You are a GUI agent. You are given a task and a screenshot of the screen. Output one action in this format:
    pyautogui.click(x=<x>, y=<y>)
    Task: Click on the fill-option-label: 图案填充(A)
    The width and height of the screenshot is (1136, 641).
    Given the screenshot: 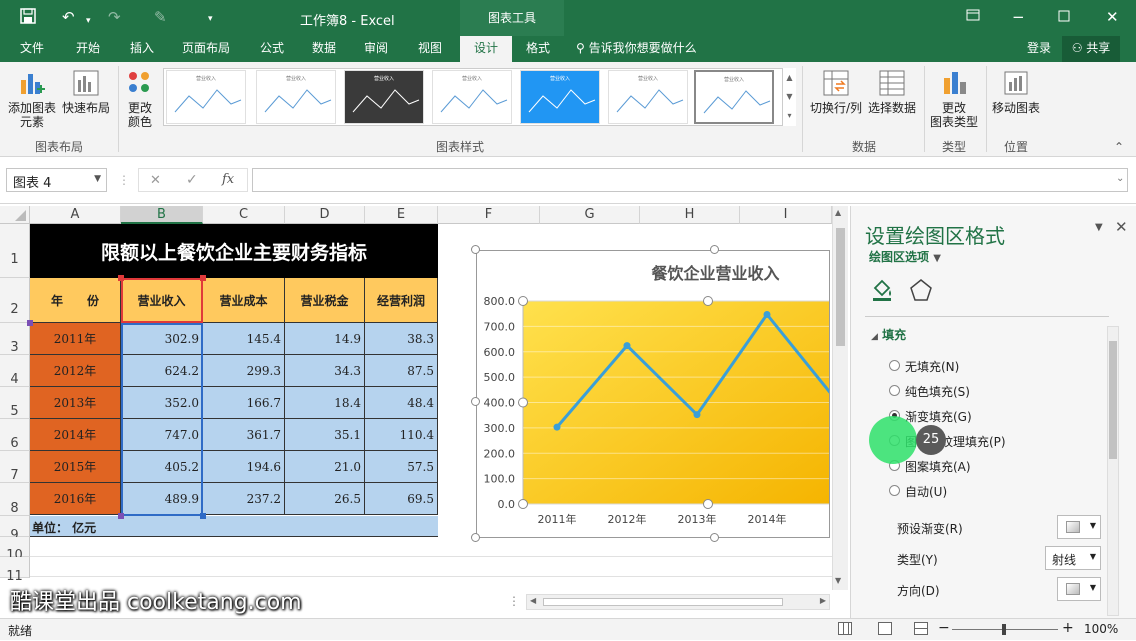 What is the action you would take?
    pyautogui.click(x=938, y=466)
    